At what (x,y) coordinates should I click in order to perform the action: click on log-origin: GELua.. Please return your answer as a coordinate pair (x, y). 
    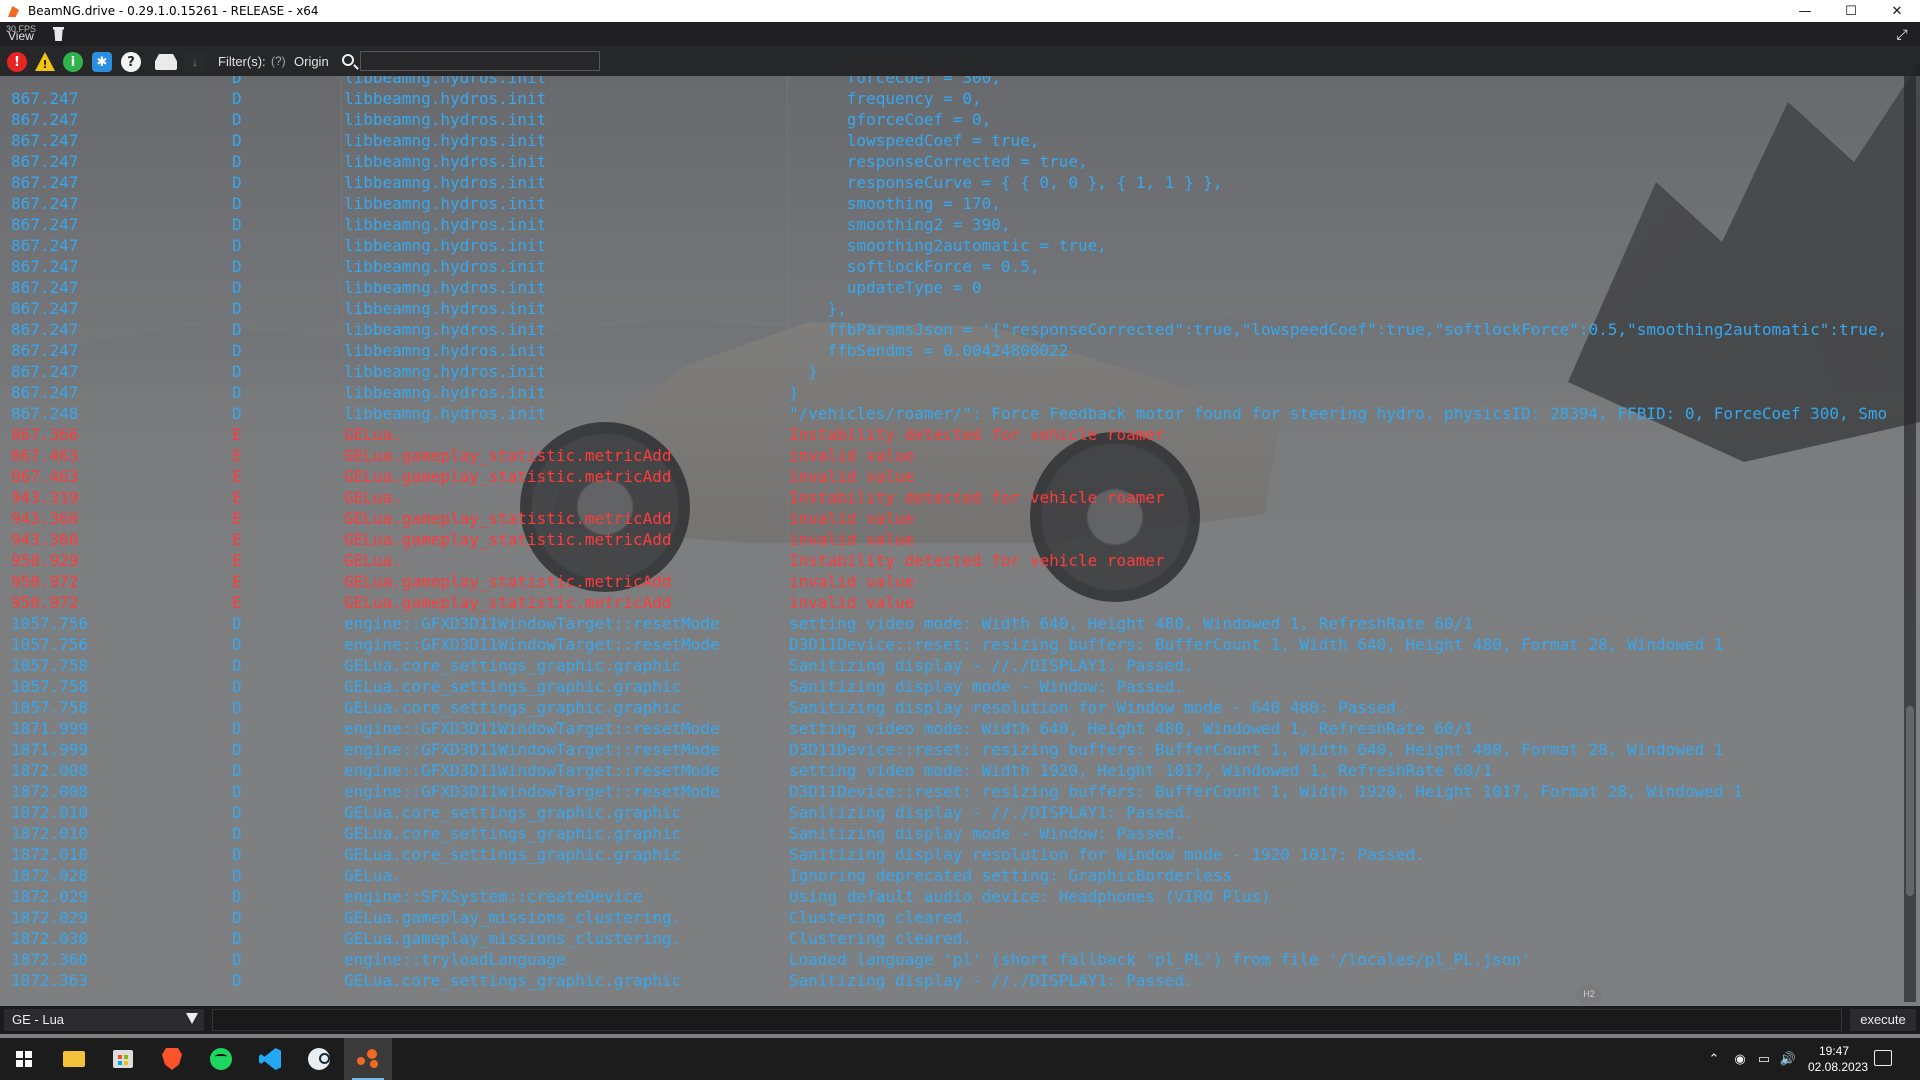
    Looking at the image, I should click on (373, 875).